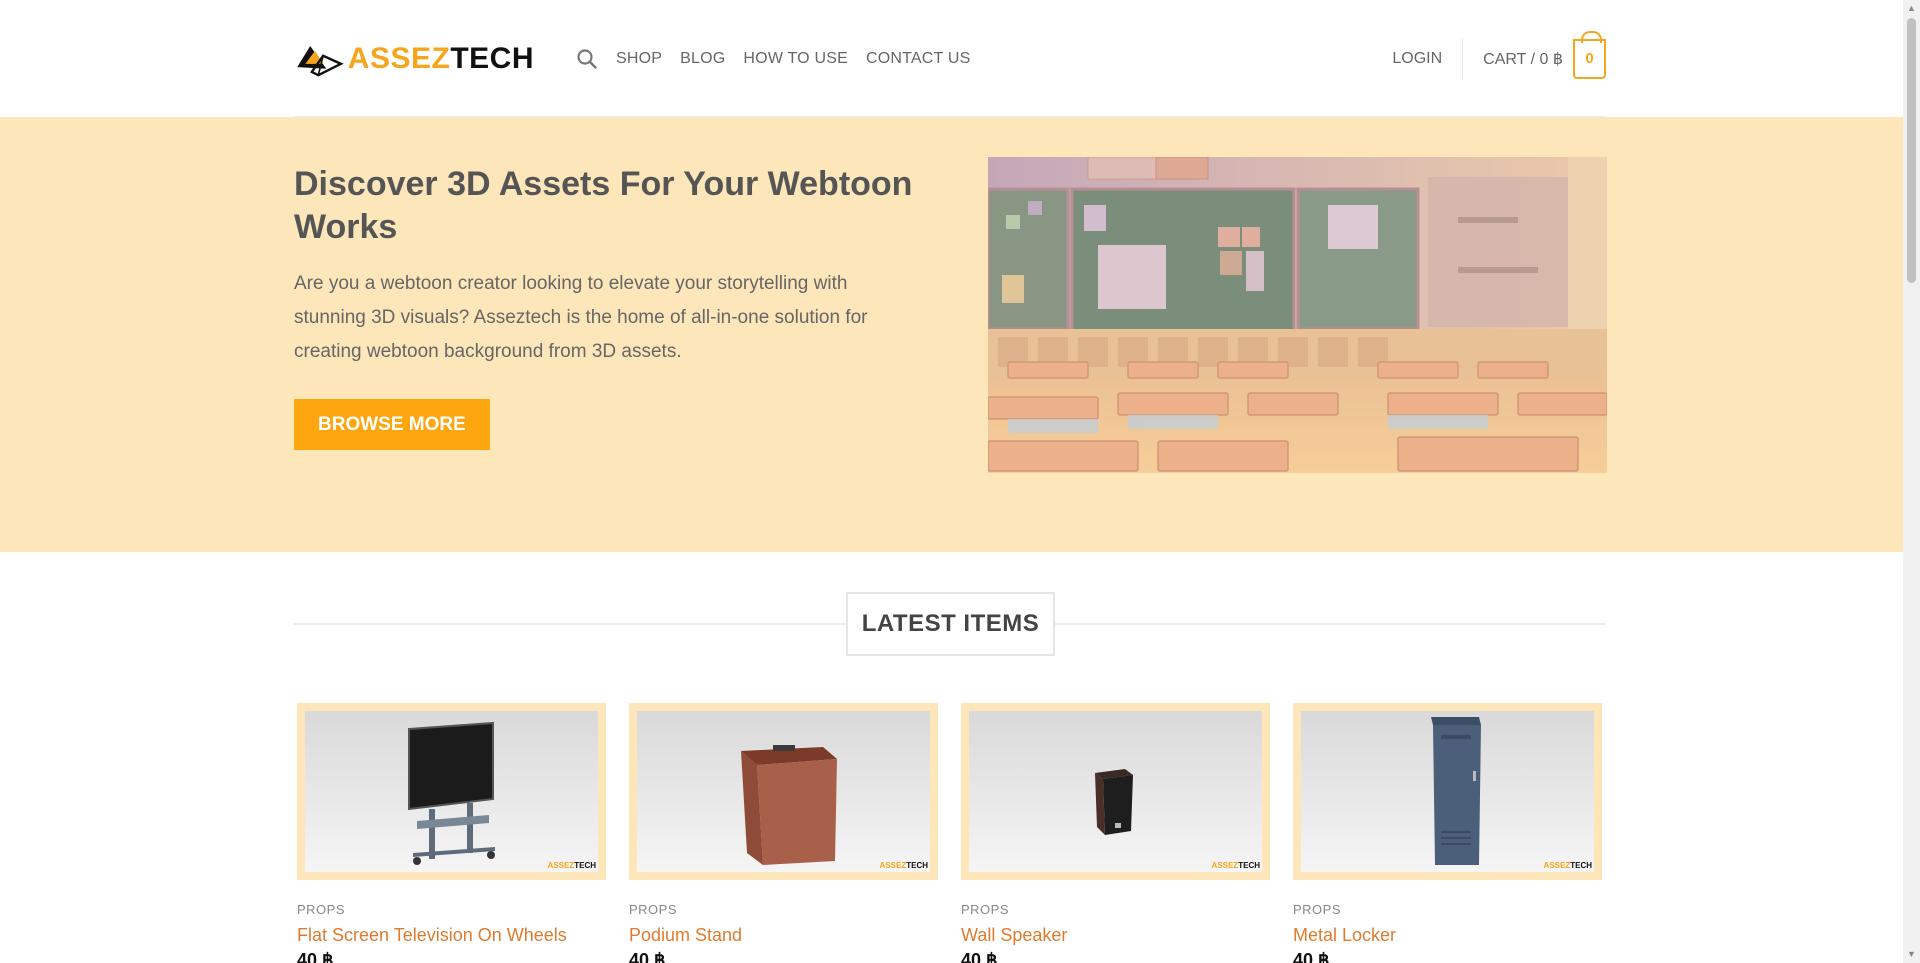  Describe the element at coordinates (1523, 59) in the screenshot. I see `cart-link: CART / 0 ฿` at that location.